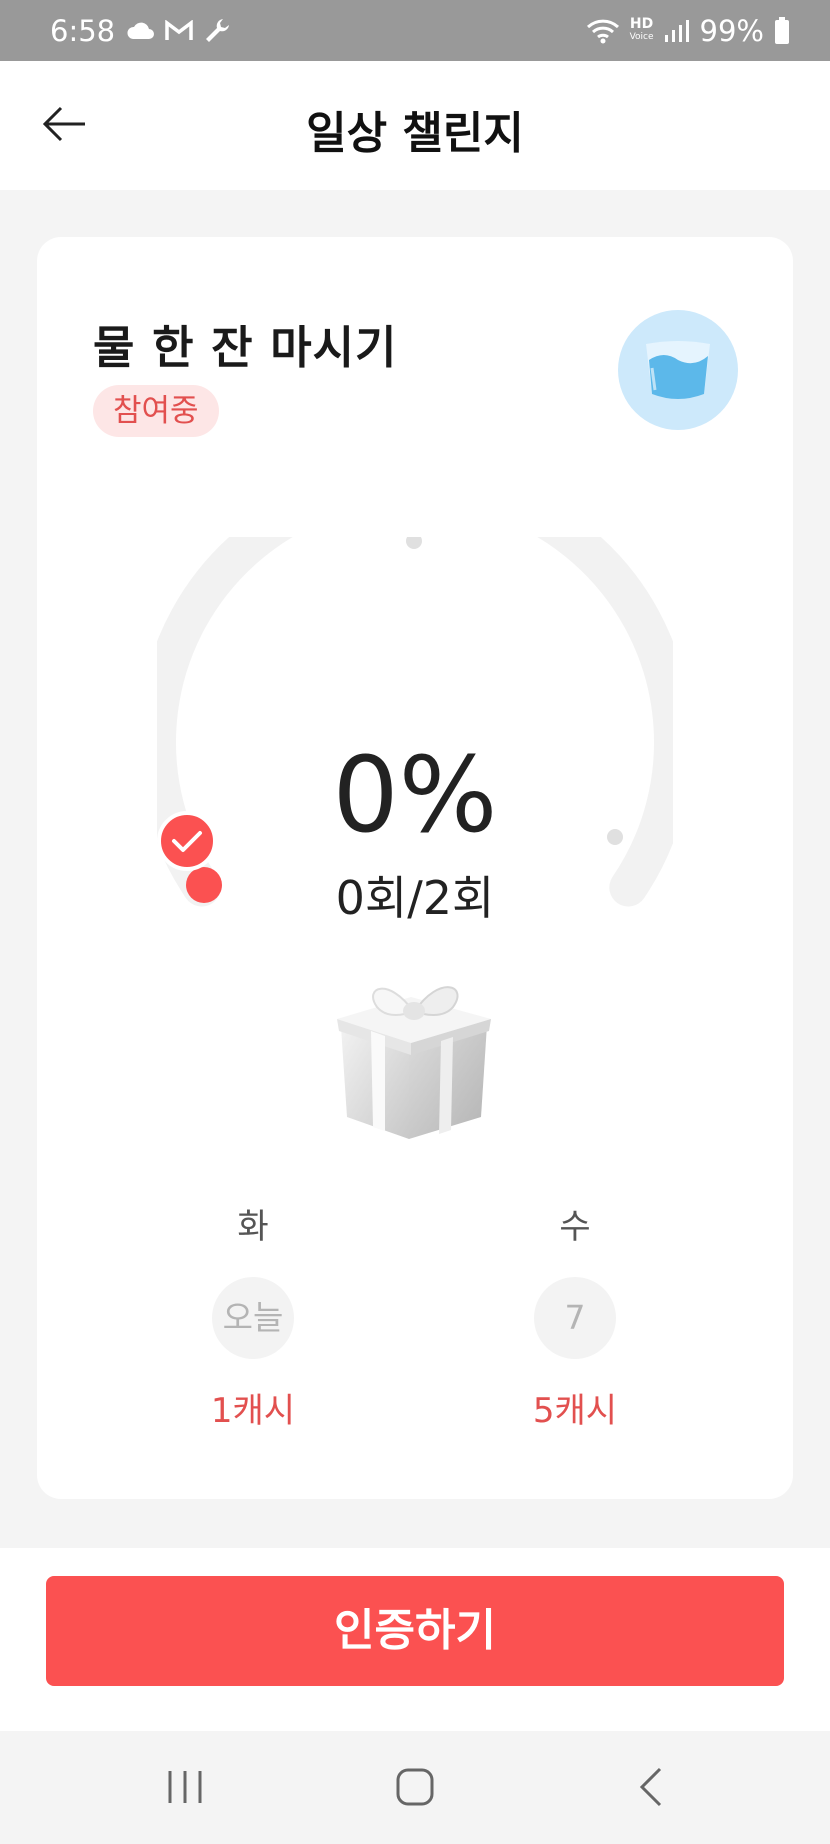 The width and height of the screenshot is (830, 1844). What do you see at coordinates (156, 411) in the screenshot?
I see `status-badge: 참여중` at bounding box center [156, 411].